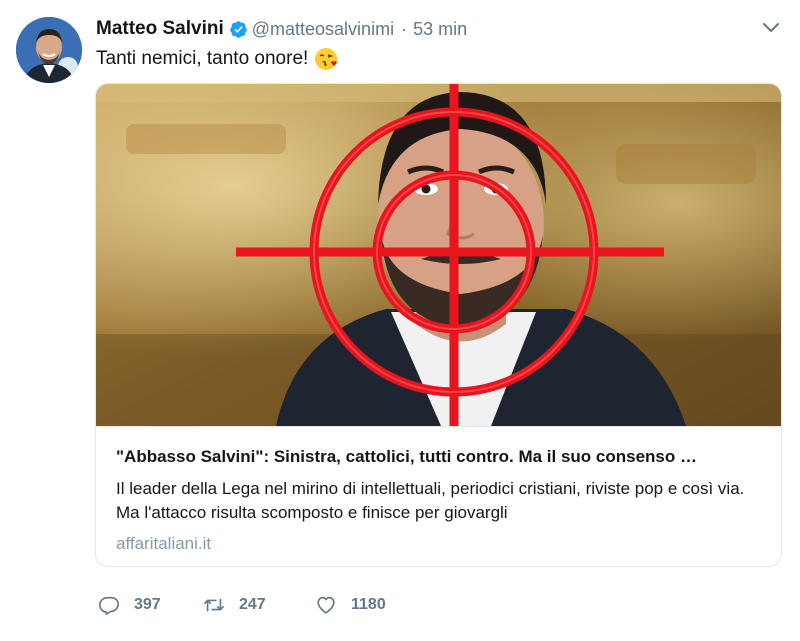 Image resolution: width=800 pixels, height=641 pixels. What do you see at coordinates (202, 58) in the screenshot?
I see `tweet-text: Tanti nemici, tanto onore!` at bounding box center [202, 58].